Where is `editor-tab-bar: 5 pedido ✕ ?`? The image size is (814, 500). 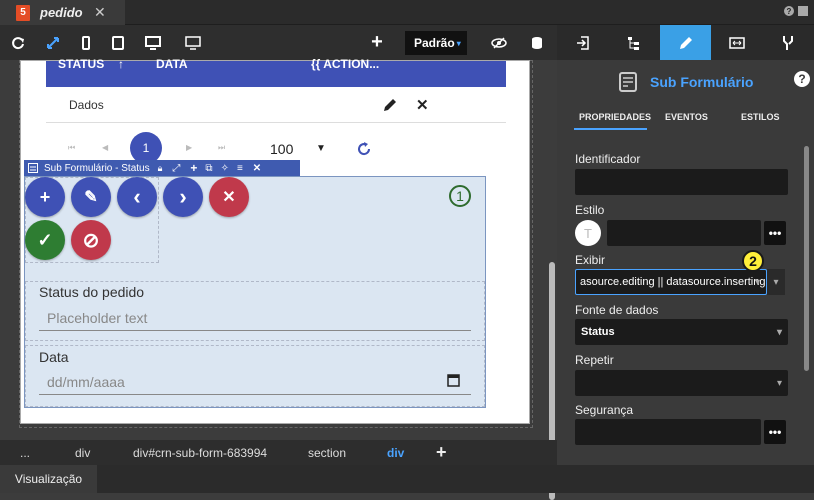 editor-tab-bar: 5 pedido ✕ ? is located at coordinates (407, 12).